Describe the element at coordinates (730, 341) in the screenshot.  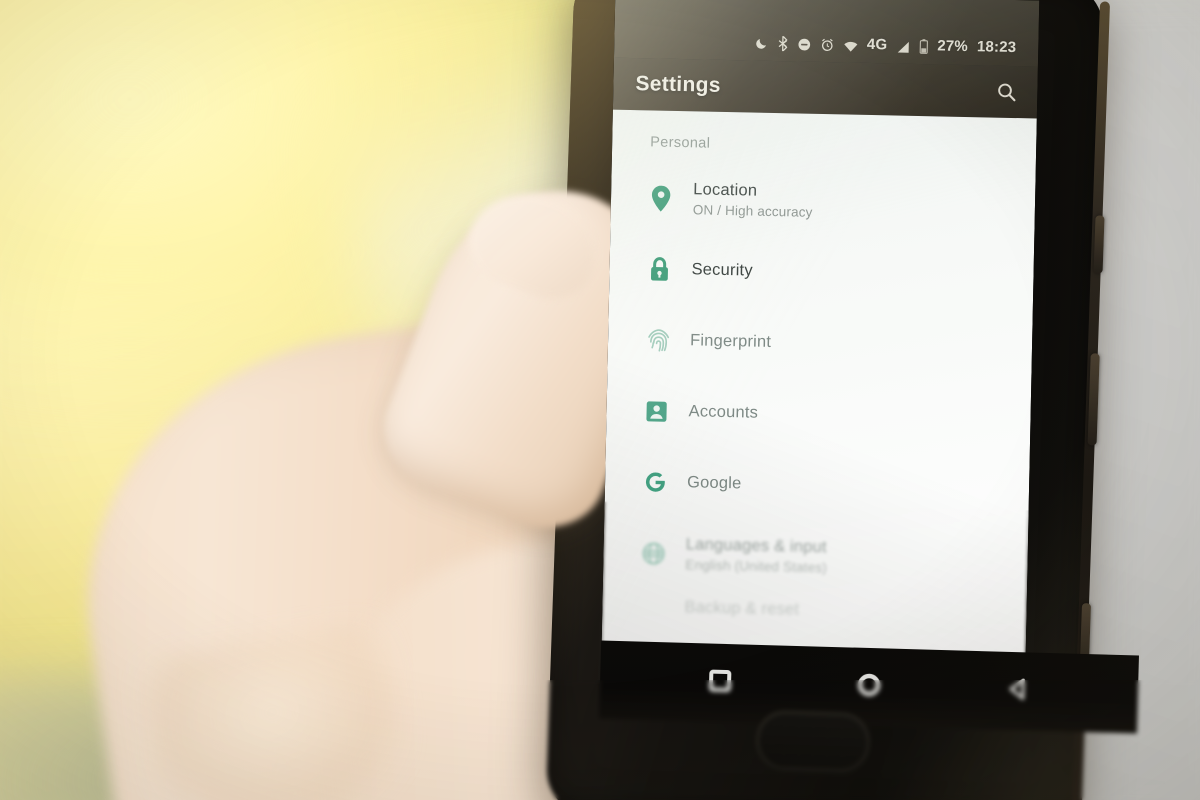
I see `settings-row-title: Fingerprint` at that location.